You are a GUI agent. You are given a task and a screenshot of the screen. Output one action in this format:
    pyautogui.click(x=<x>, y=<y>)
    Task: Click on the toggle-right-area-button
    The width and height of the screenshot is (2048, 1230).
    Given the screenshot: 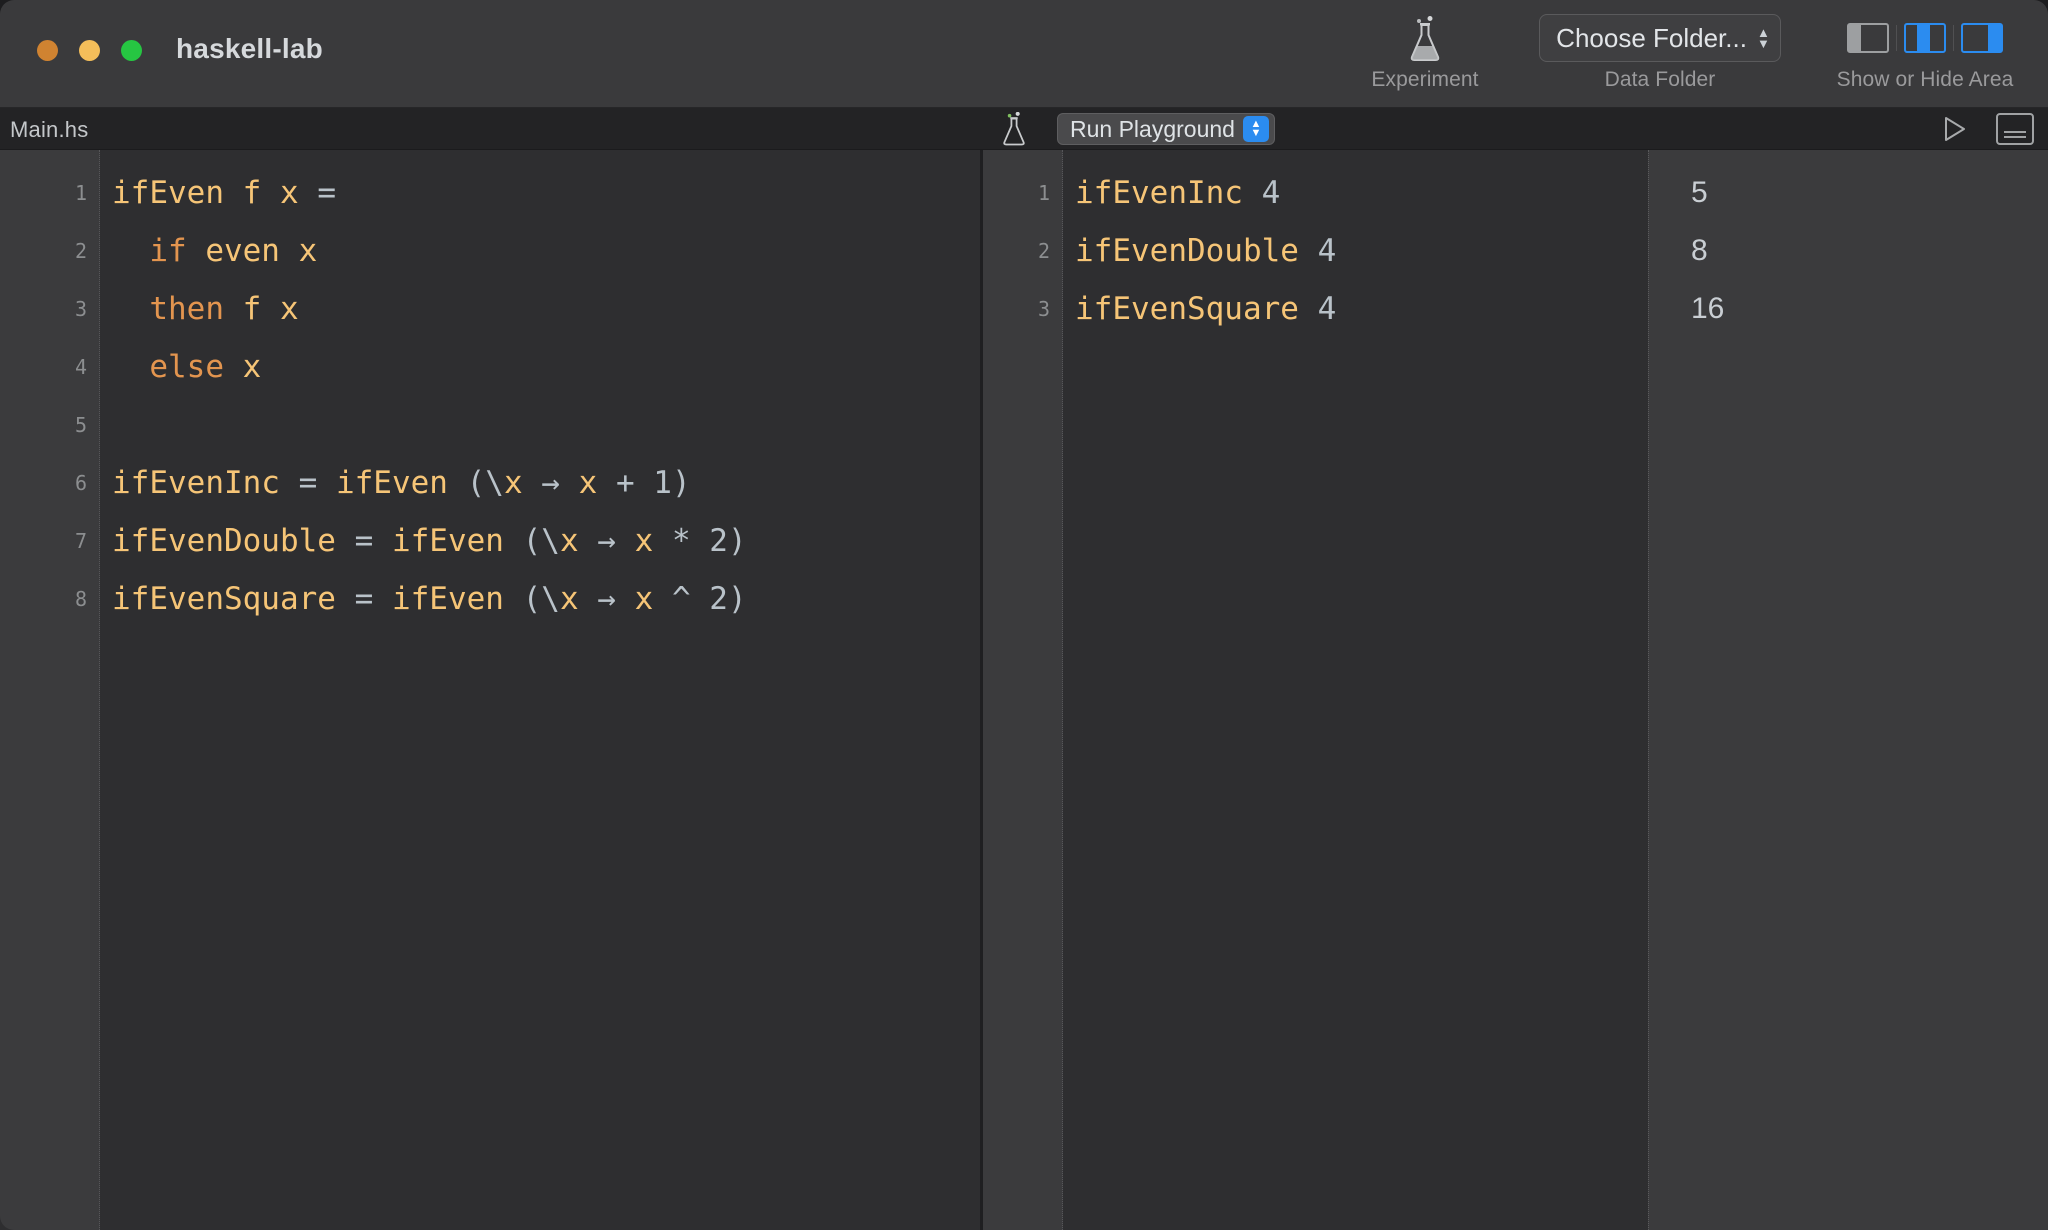 What is the action you would take?
    pyautogui.click(x=1982, y=38)
    